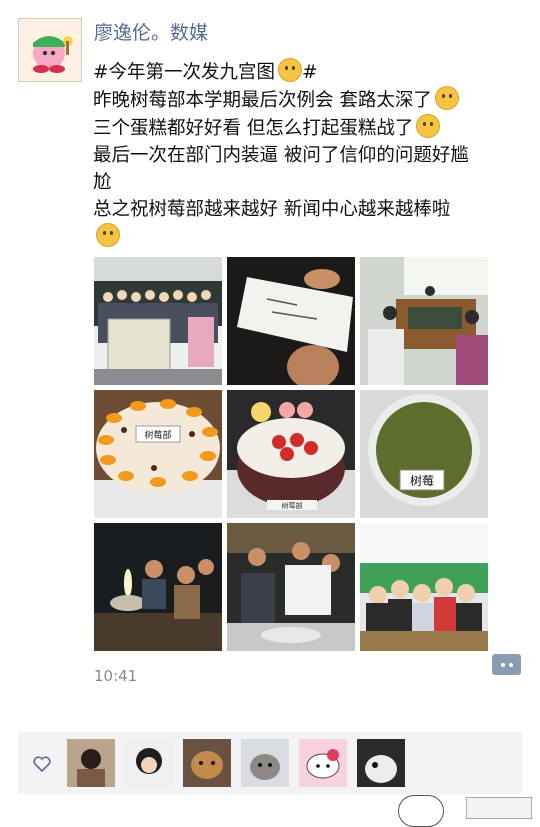 The image size is (540, 827). What do you see at coordinates (424, 587) in the screenshot?
I see `photo-group-selfie` at bounding box center [424, 587].